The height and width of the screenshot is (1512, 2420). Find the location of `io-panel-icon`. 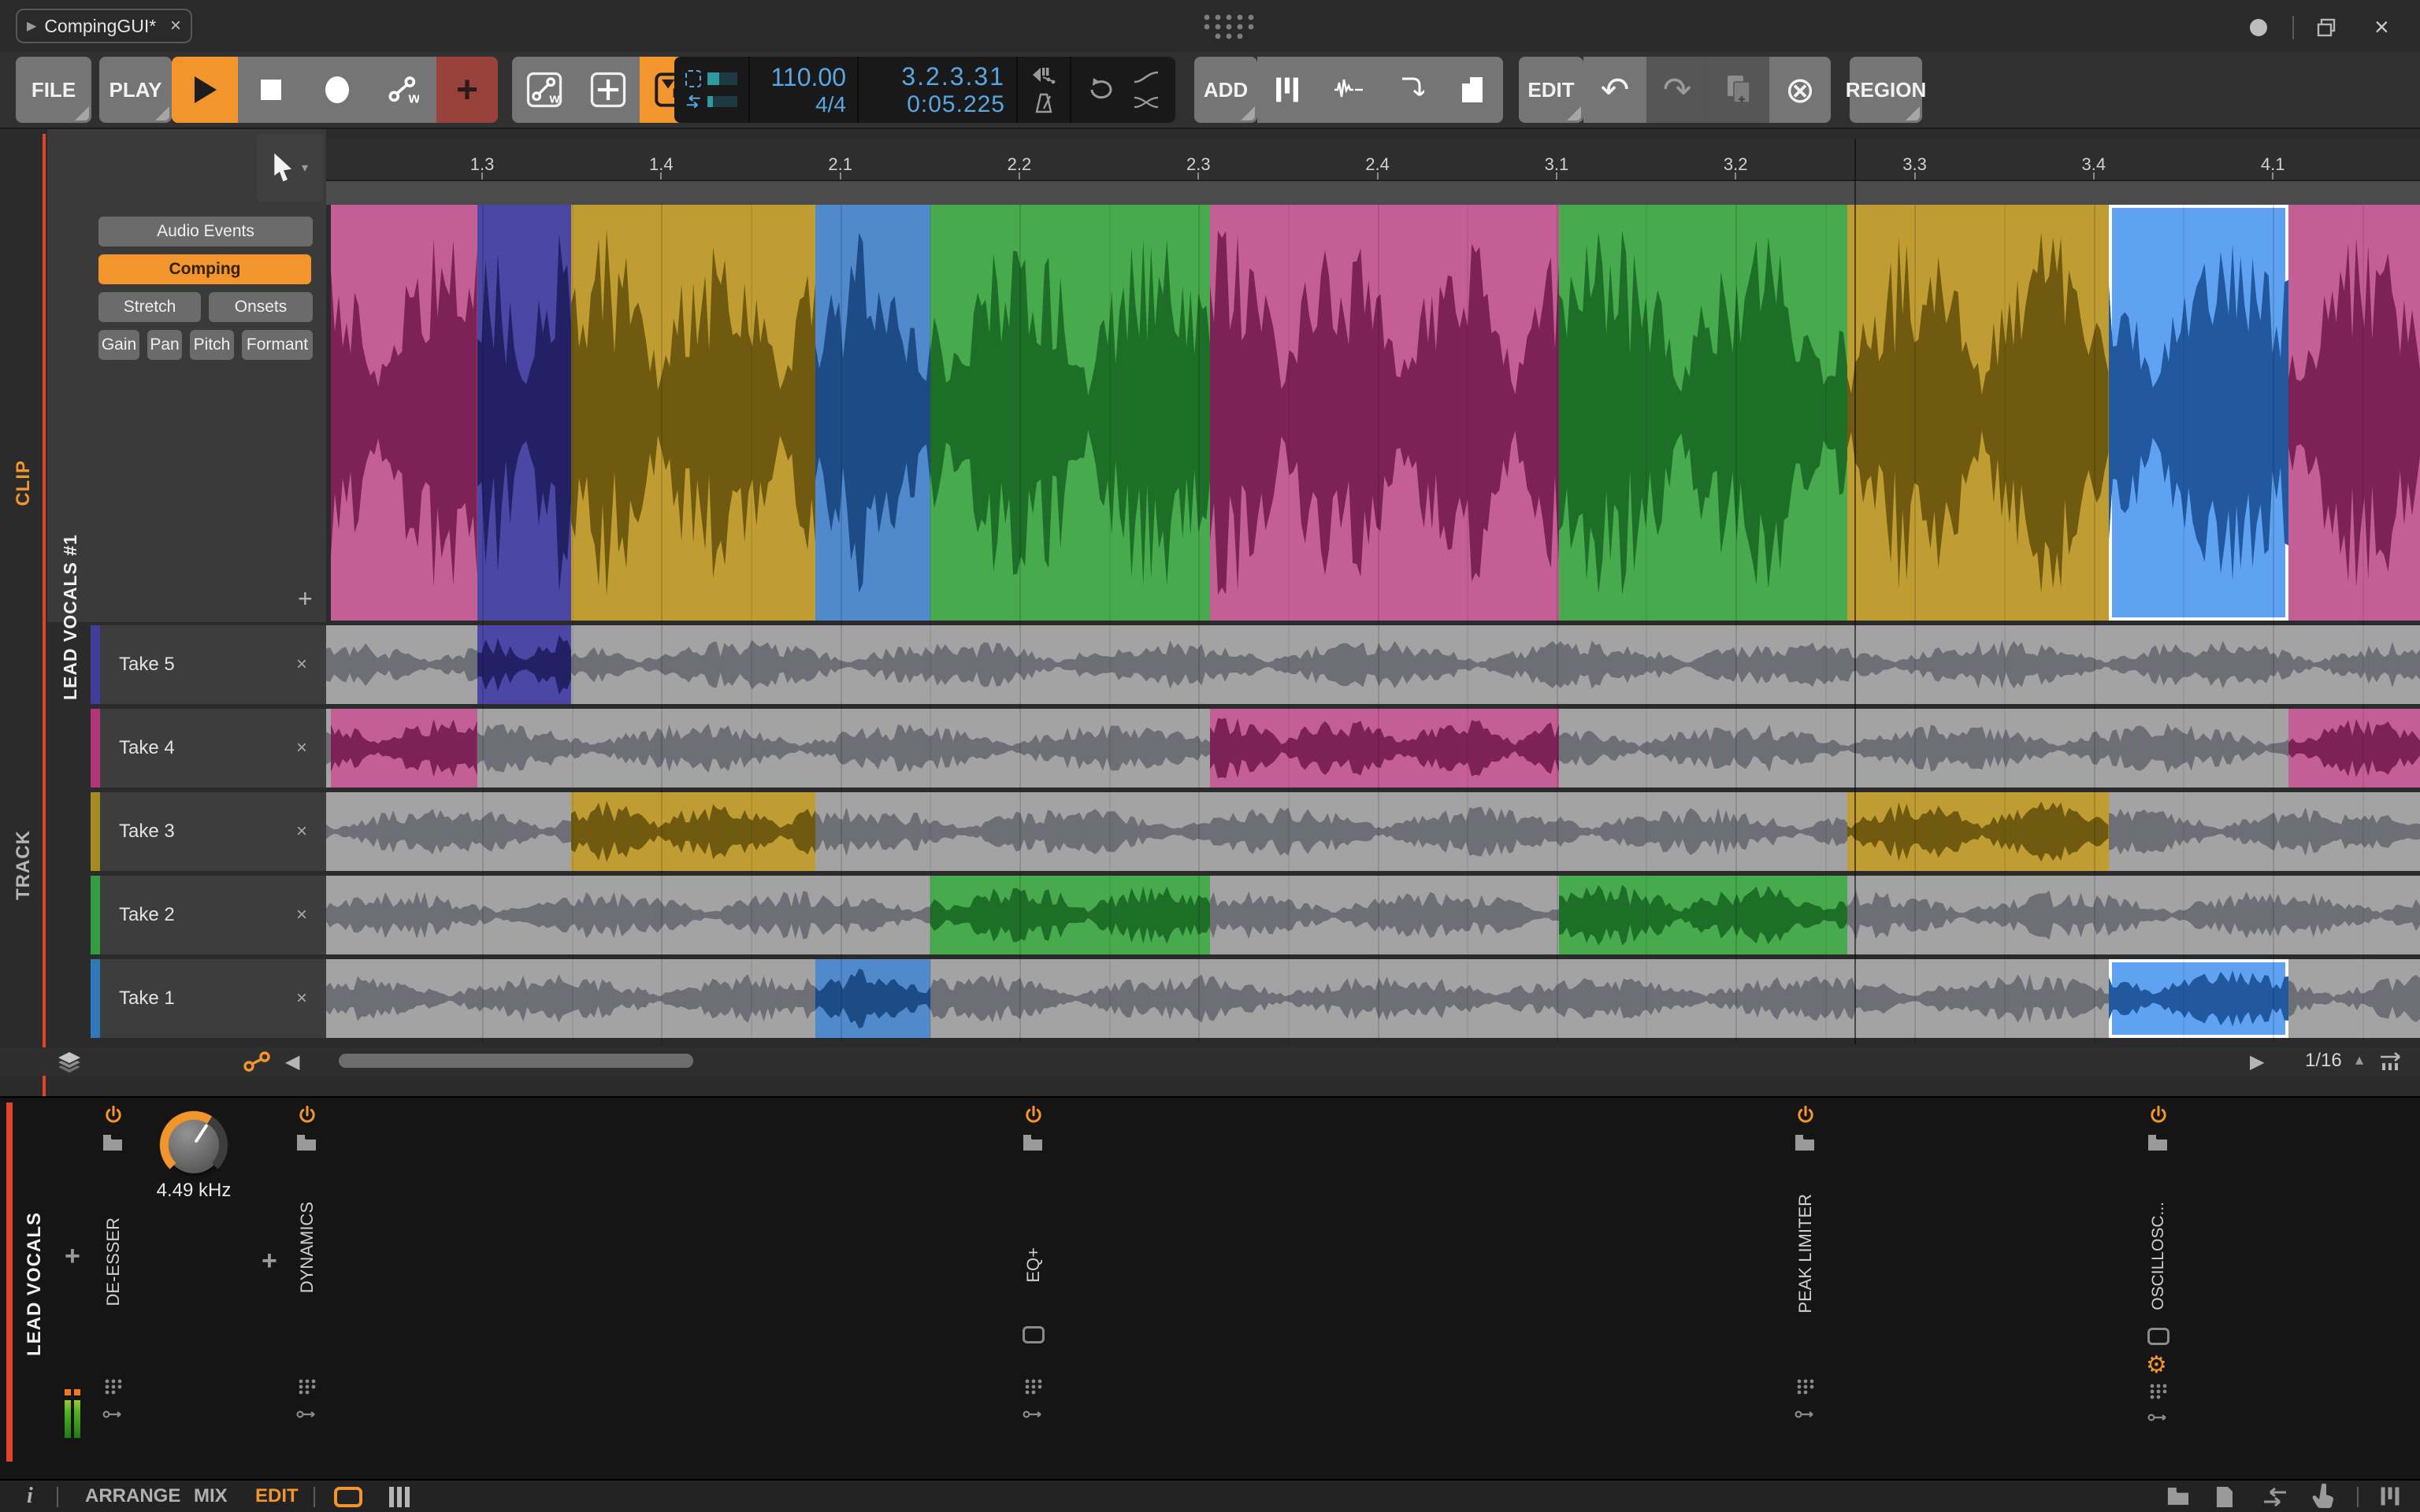

io-panel-icon is located at coordinates (2275, 1497).